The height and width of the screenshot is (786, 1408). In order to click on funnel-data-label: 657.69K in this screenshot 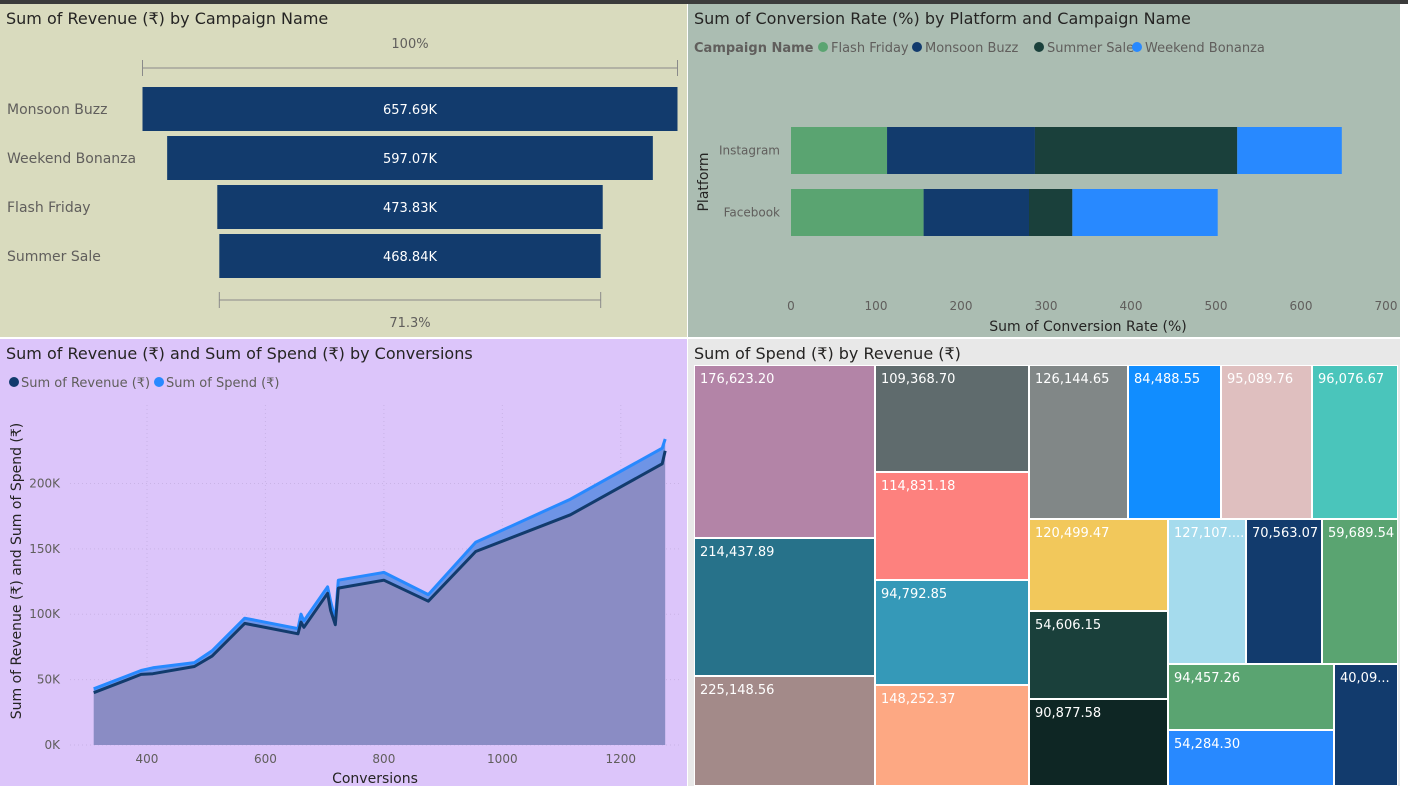, I will do `click(410, 110)`.